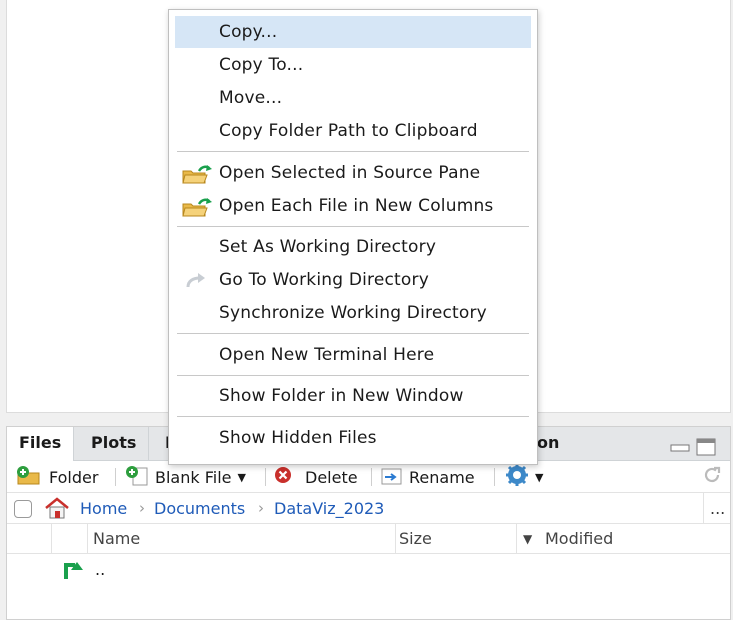 The width and height of the screenshot is (733, 620). I want to click on minimize-icon, so click(680, 447).